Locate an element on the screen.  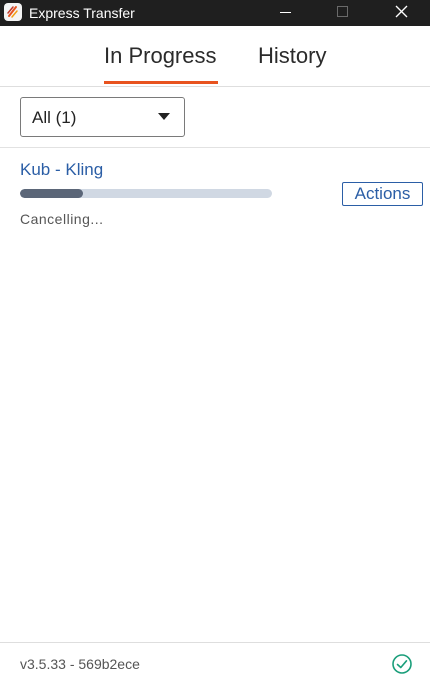
tab-in-progress: In Progress is located at coordinates (160, 56).